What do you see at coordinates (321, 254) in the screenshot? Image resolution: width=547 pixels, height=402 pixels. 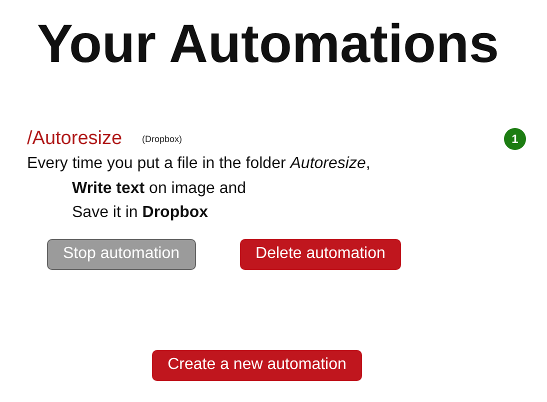 I see `delete-button: Delete automation` at bounding box center [321, 254].